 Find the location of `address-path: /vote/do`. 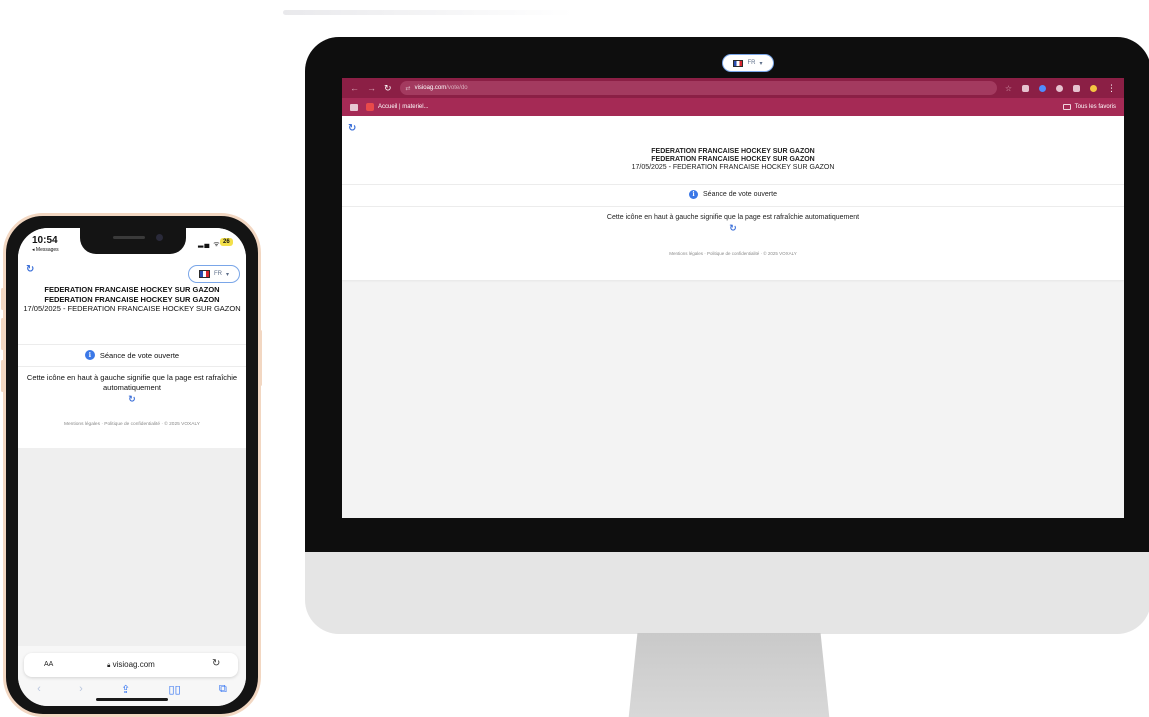

address-path: /vote/do is located at coordinates (457, 88).